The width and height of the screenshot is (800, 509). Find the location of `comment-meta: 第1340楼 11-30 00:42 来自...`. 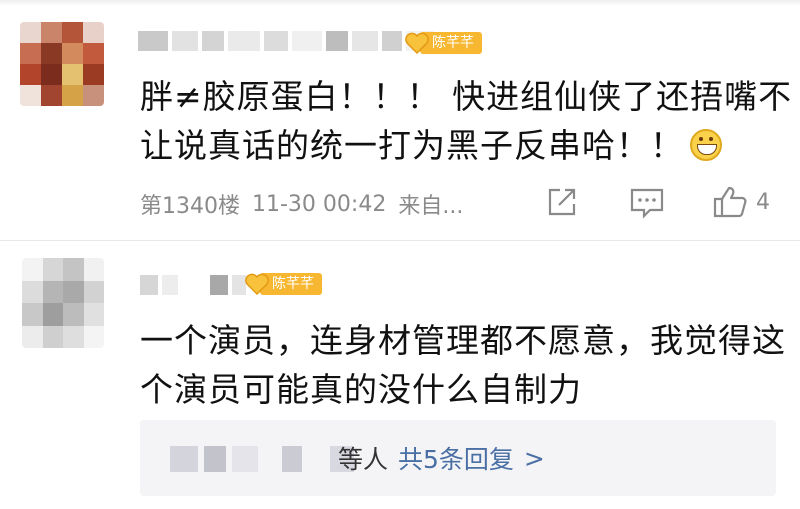

comment-meta: 第1340楼 11-30 00:42 来自... is located at coordinates (301, 204).